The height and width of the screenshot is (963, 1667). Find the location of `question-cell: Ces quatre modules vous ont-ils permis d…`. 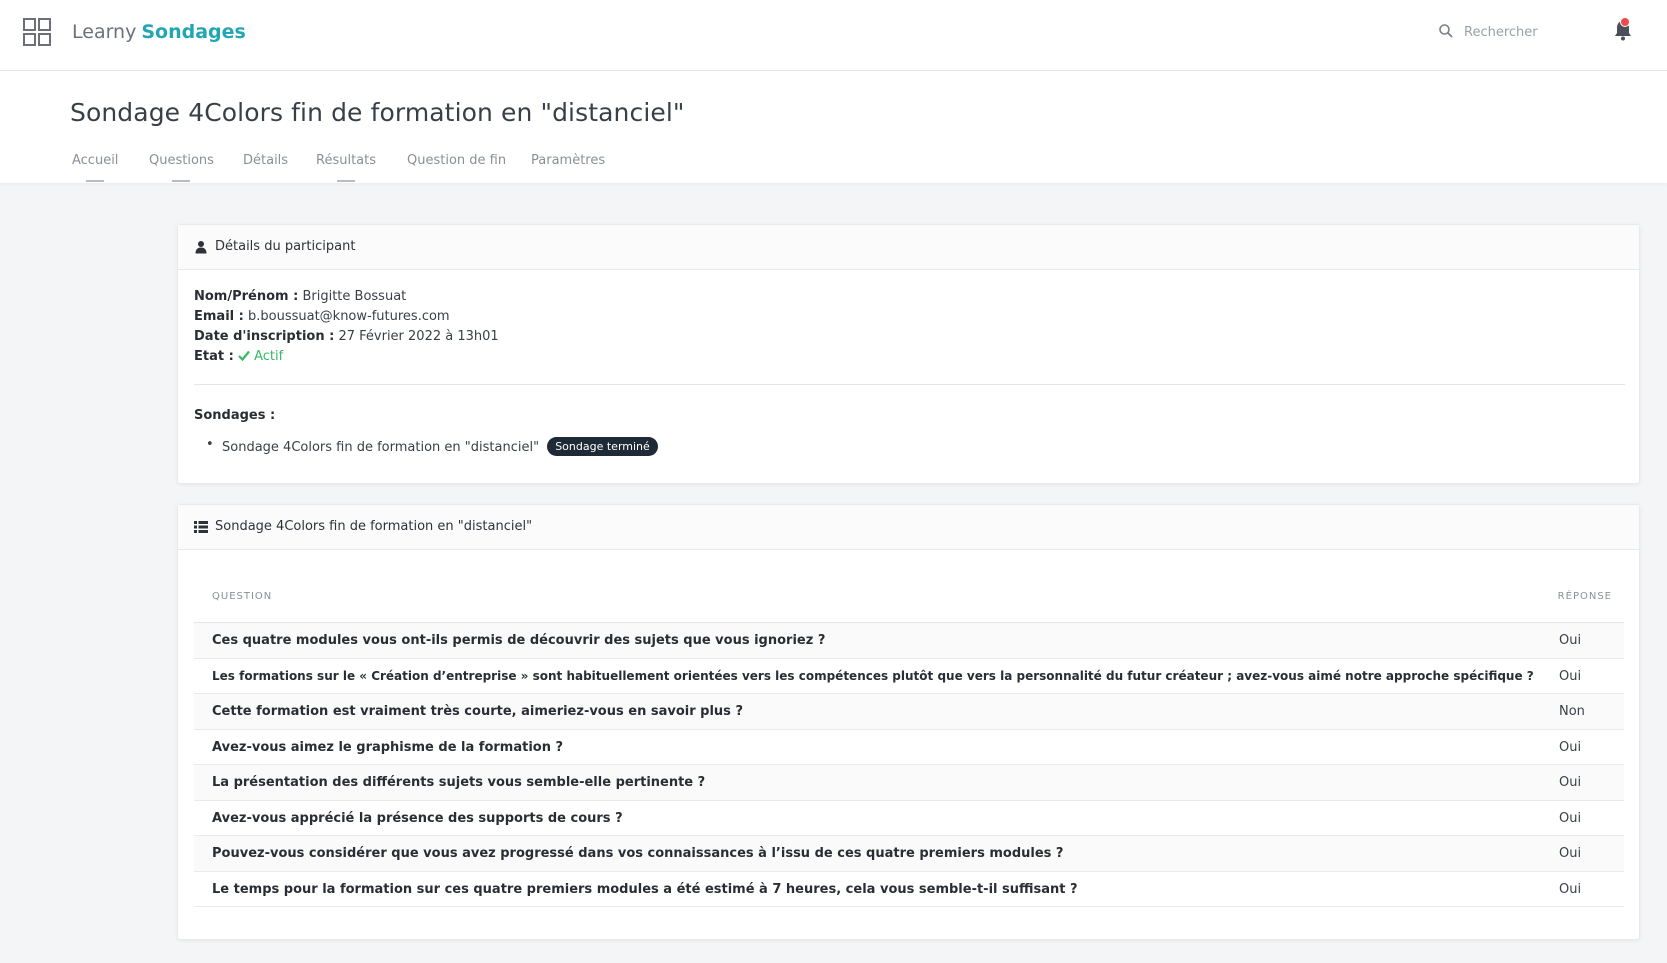

question-cell: Ces quatre modules vous ont-ils permis d… is located at coordinates (519, 640).